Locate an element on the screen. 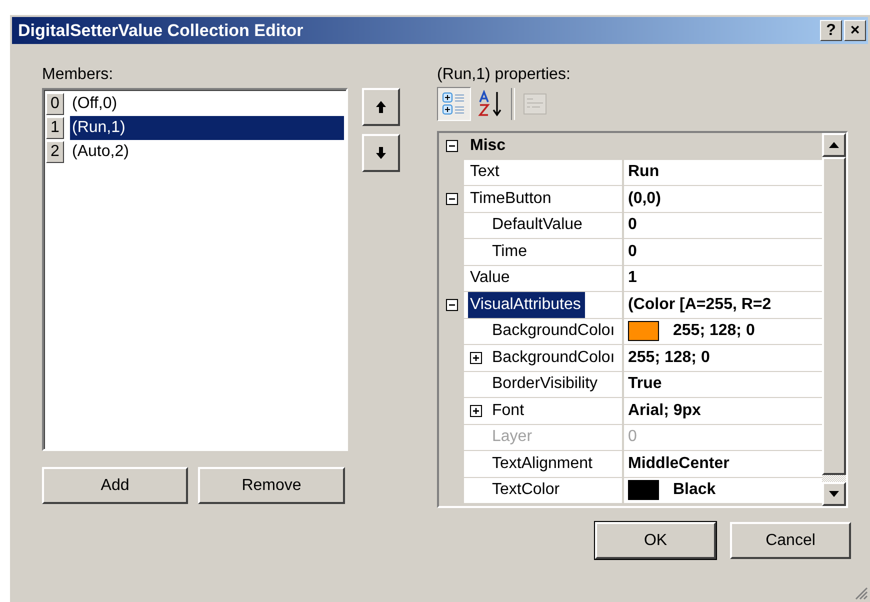  member-item: (Auto,2) is located at coordinates (207, 152).